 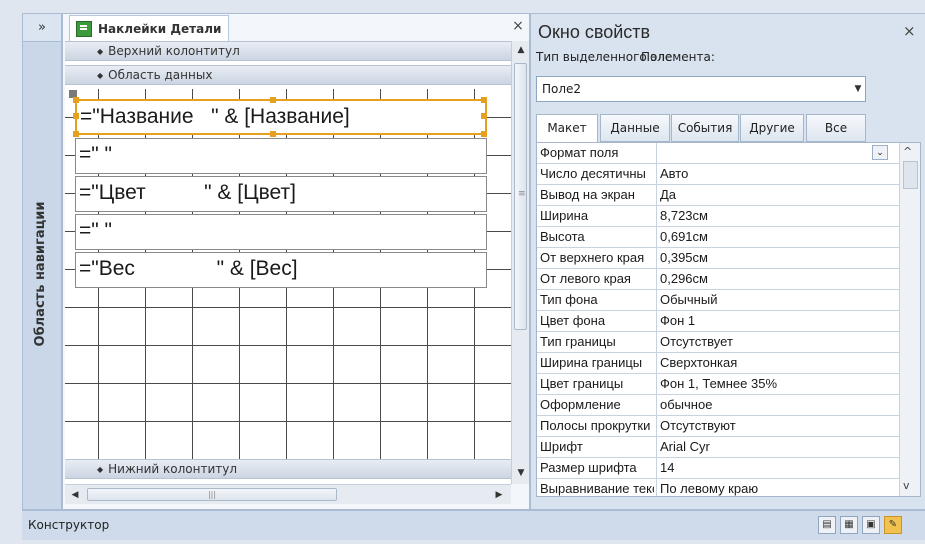 I want to click on horizontal-scrollbar: ◀ ||| ▶, so click(x=288, y=494).